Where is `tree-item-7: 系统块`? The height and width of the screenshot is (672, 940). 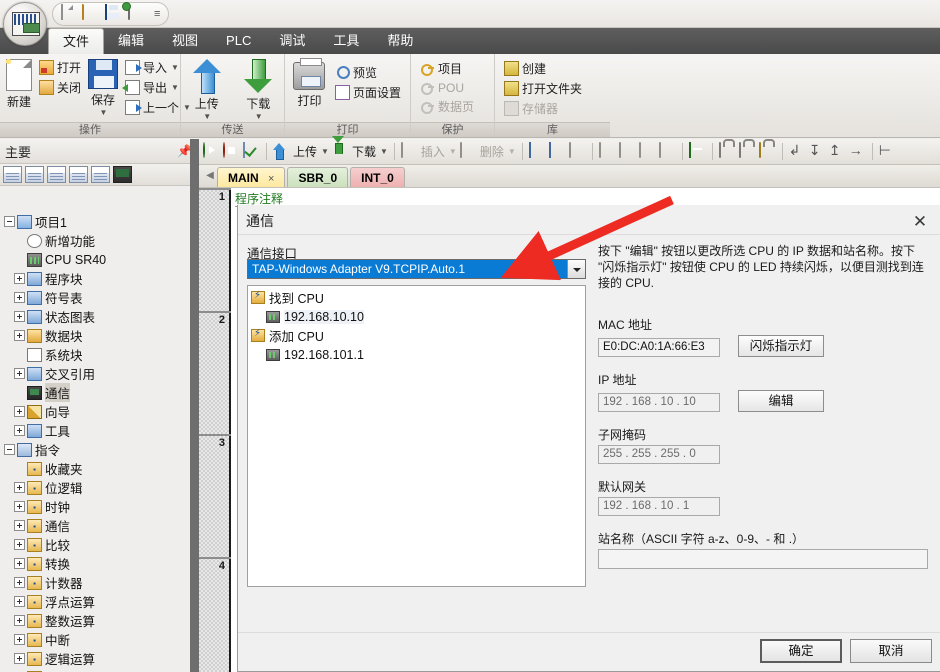
tree-item-7: 系统块 is located at coordinates (94, 354).